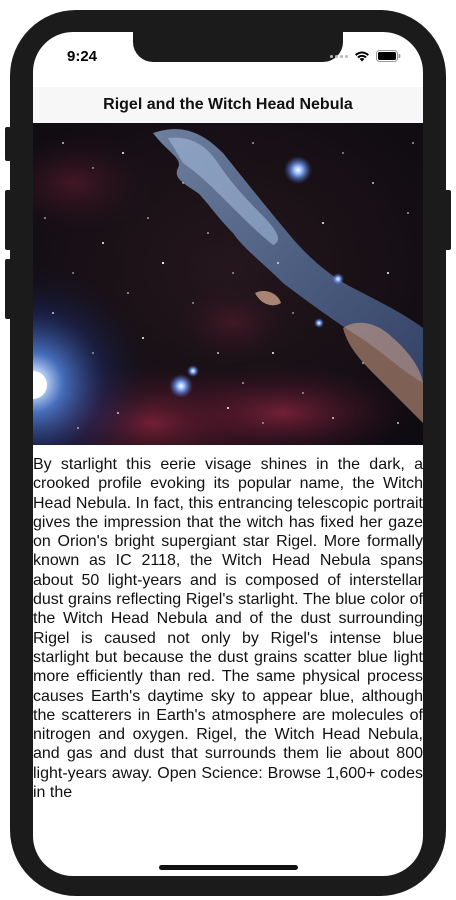  What do you see at coordinates (82, 56) in the screenshot?
I see `status-time: 9:24` at bounding box center [82, 56].